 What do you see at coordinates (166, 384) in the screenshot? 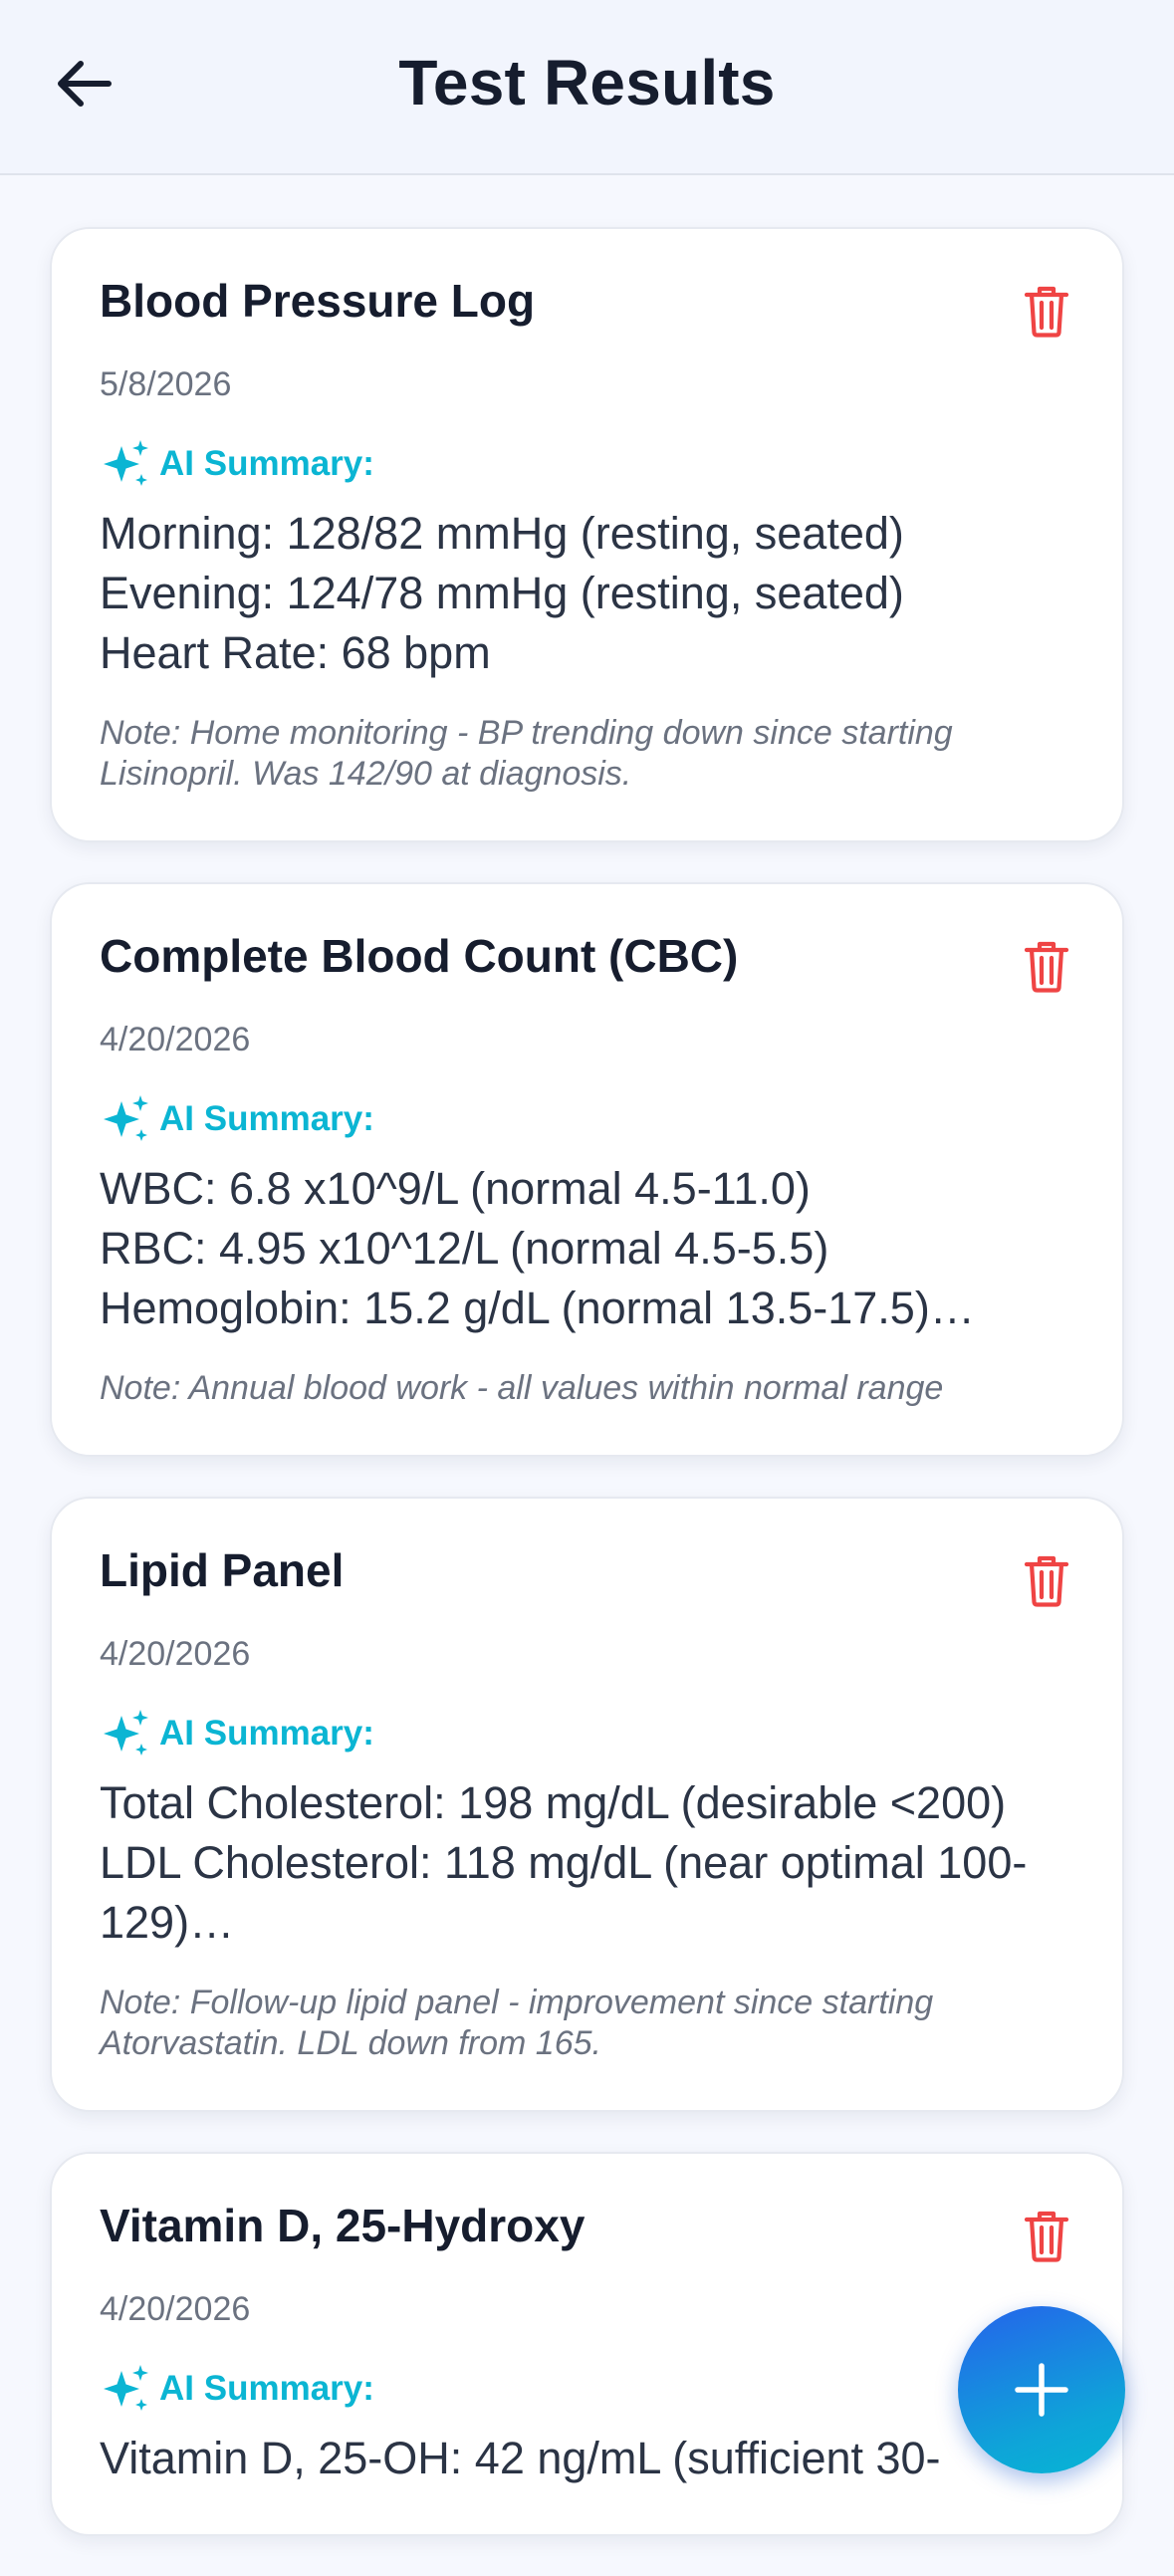
I see `result-date: 5/8/2026` at bounding box center [166, 384].